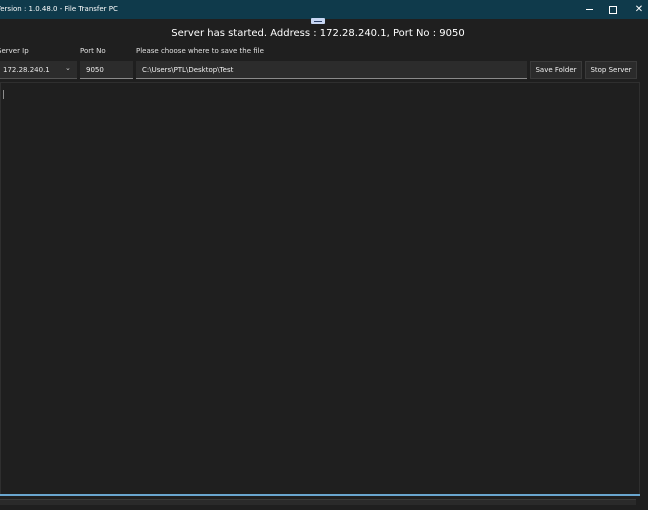 This screenshot has width=648, height=510. I want to click on save-path-input: C:\Users\PTL\Desktop\Test, so click(331, 70).